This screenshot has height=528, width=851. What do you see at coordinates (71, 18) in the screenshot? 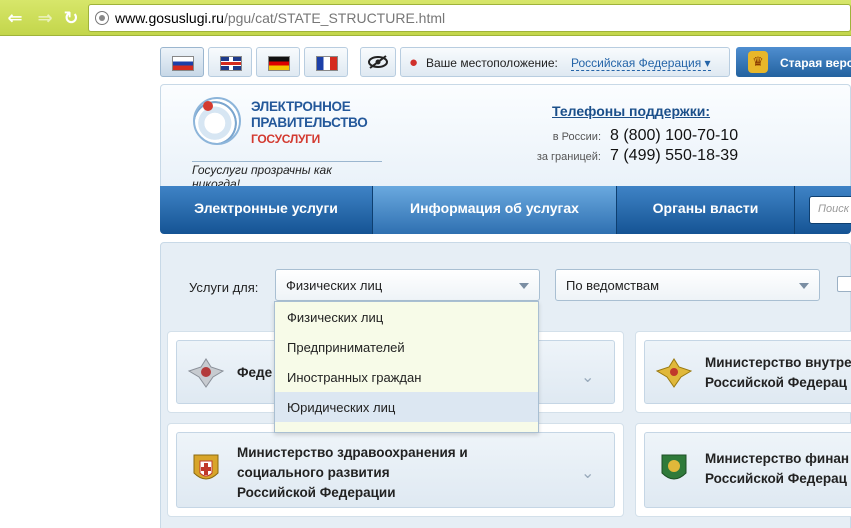
I see `reload-icon: ↻` at bounding box center [71, 18].